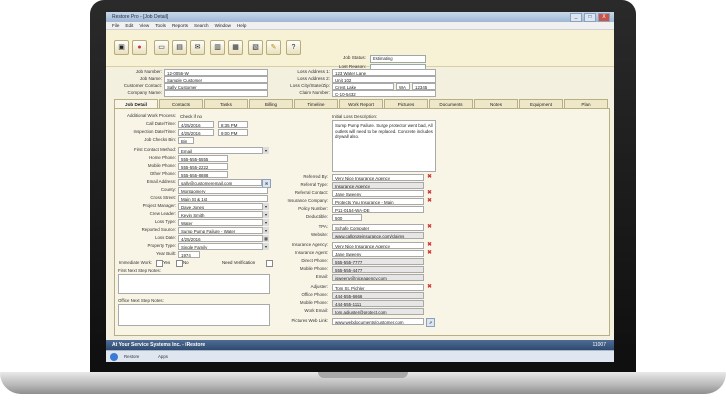 The width and height of the screenshot is (726, 400). I want to click on job-checks-label: Job Checks Bin:, so click(160, 139).